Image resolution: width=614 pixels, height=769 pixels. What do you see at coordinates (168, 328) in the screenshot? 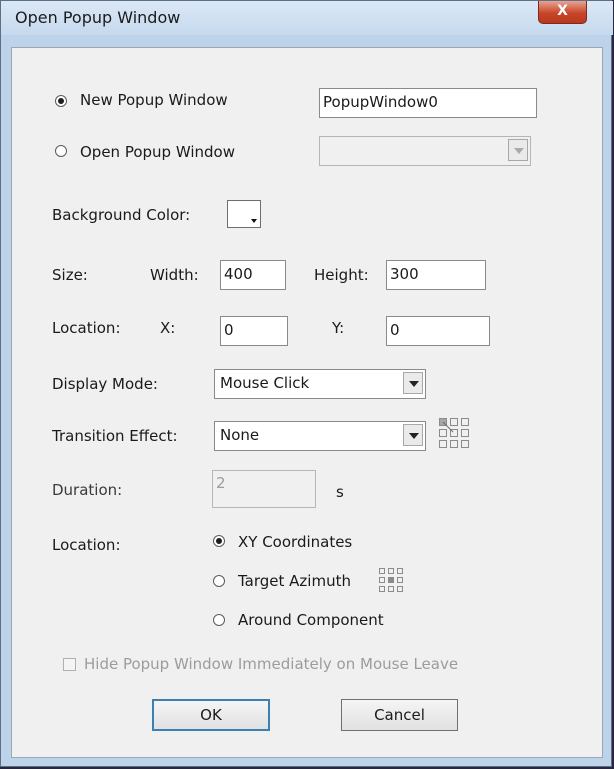
I see `x-label: X:` at bounding box center [168, 328].